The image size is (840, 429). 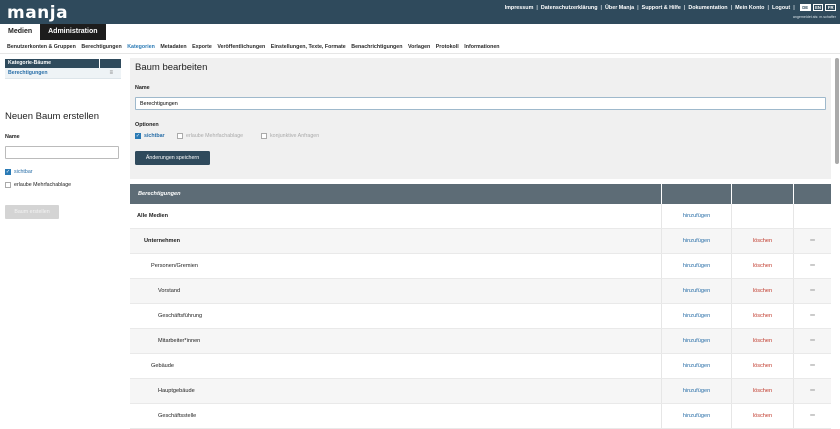 I want to click on edit-name-label: Name, so click(x=142, y=88).